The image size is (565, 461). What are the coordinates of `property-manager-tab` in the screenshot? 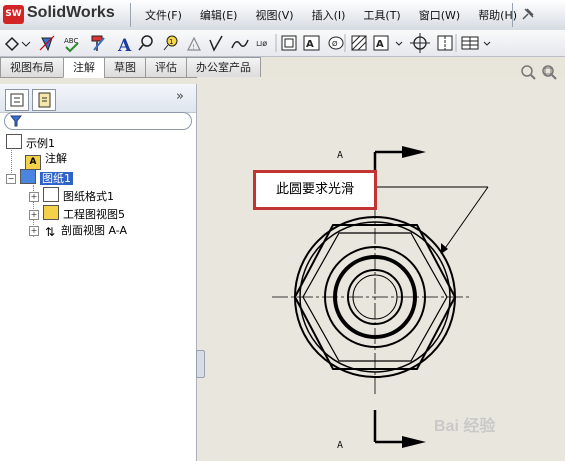 It's located at (44, 100).